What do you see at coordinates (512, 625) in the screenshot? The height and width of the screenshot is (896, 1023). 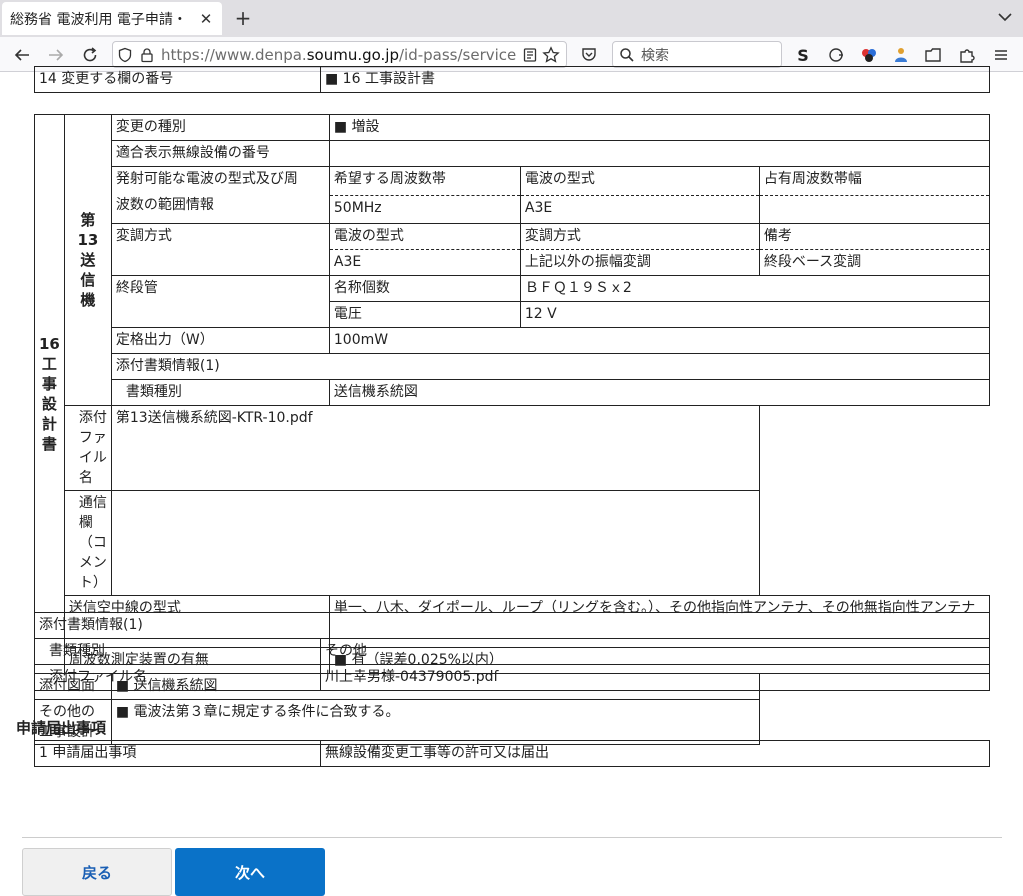 I see `attach2-title: 添付書類情報(1)` at bounding box center [512, 625].